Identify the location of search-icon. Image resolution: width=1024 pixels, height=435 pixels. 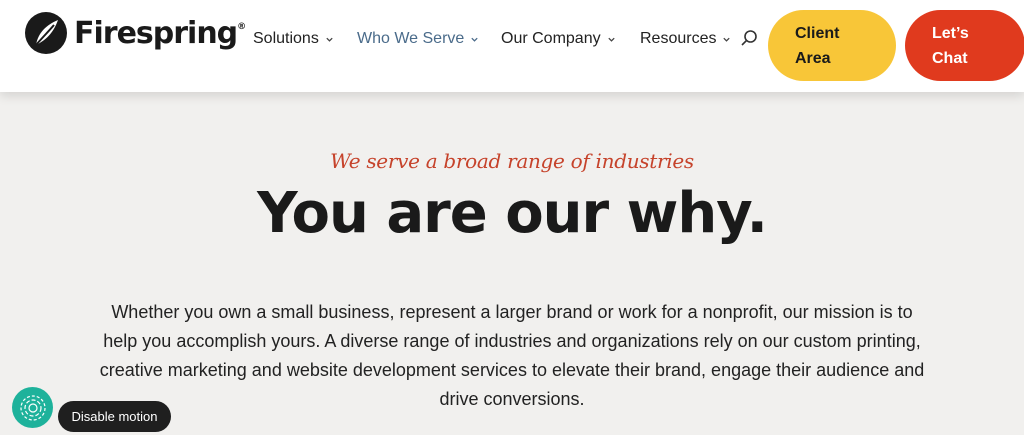
(749, 38).